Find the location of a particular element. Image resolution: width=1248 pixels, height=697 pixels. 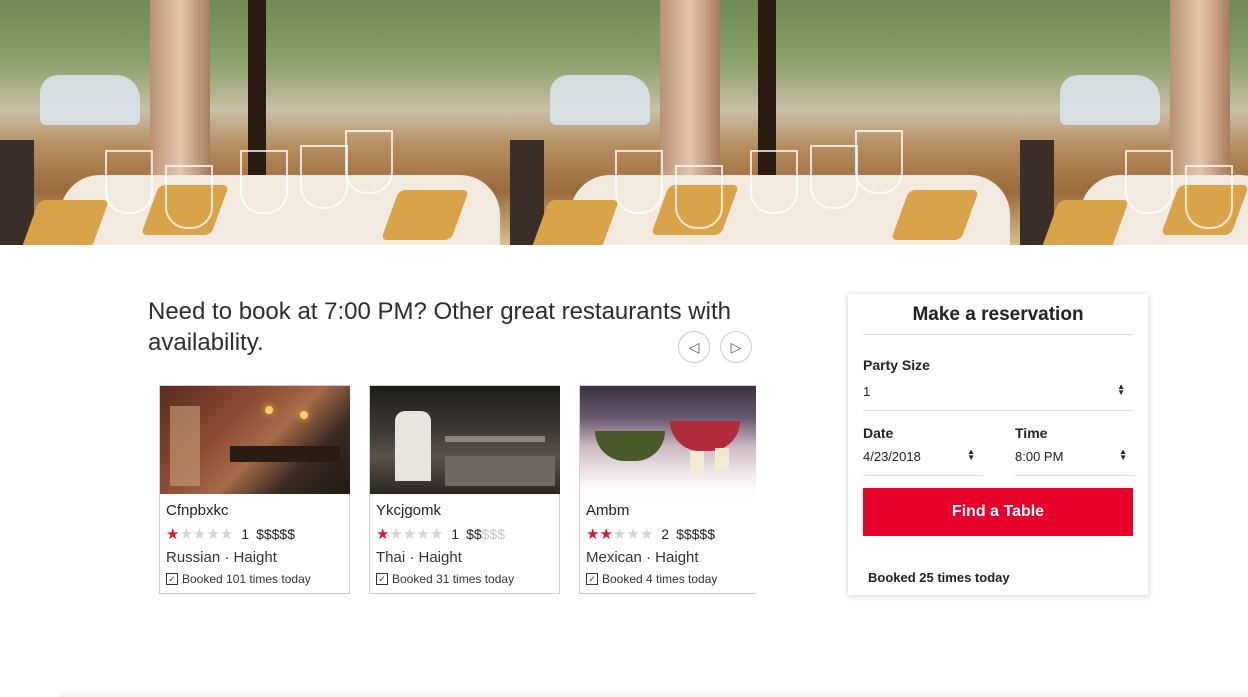

booked-count: ✓ Booked 101 times today is located at coordinates (238, 579).